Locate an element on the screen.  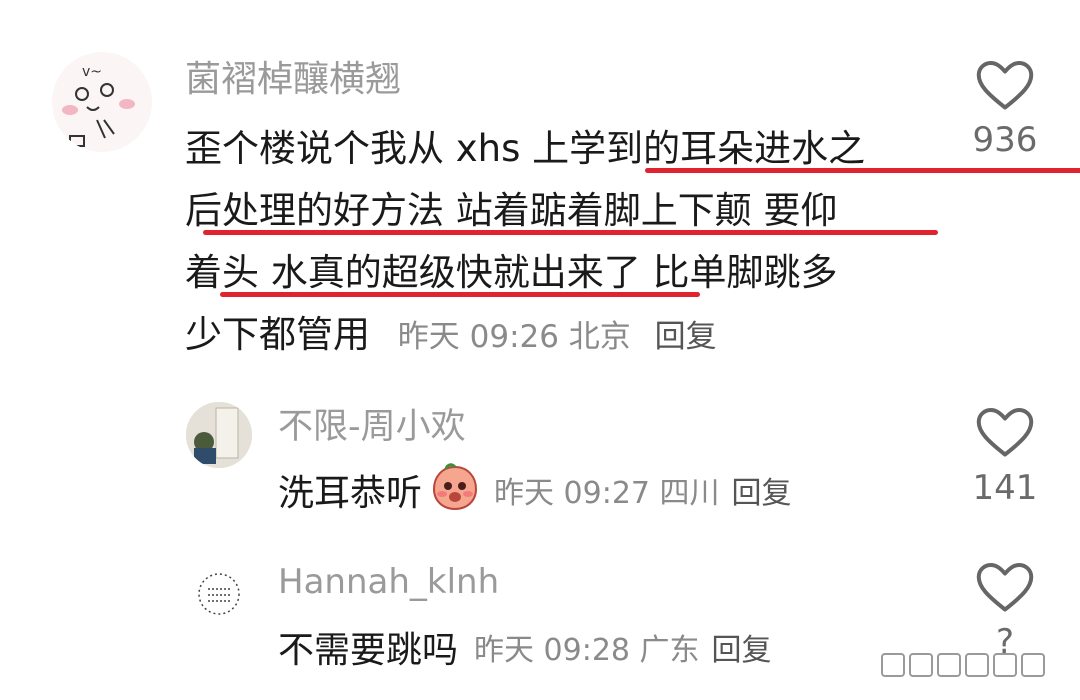
watermark is located at coordinates (970, 667).